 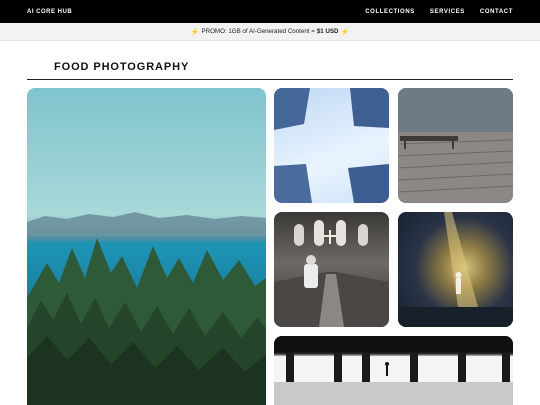 I want to click on nav-link-collections: COLLECTIONS, so click(x=390, y=12).